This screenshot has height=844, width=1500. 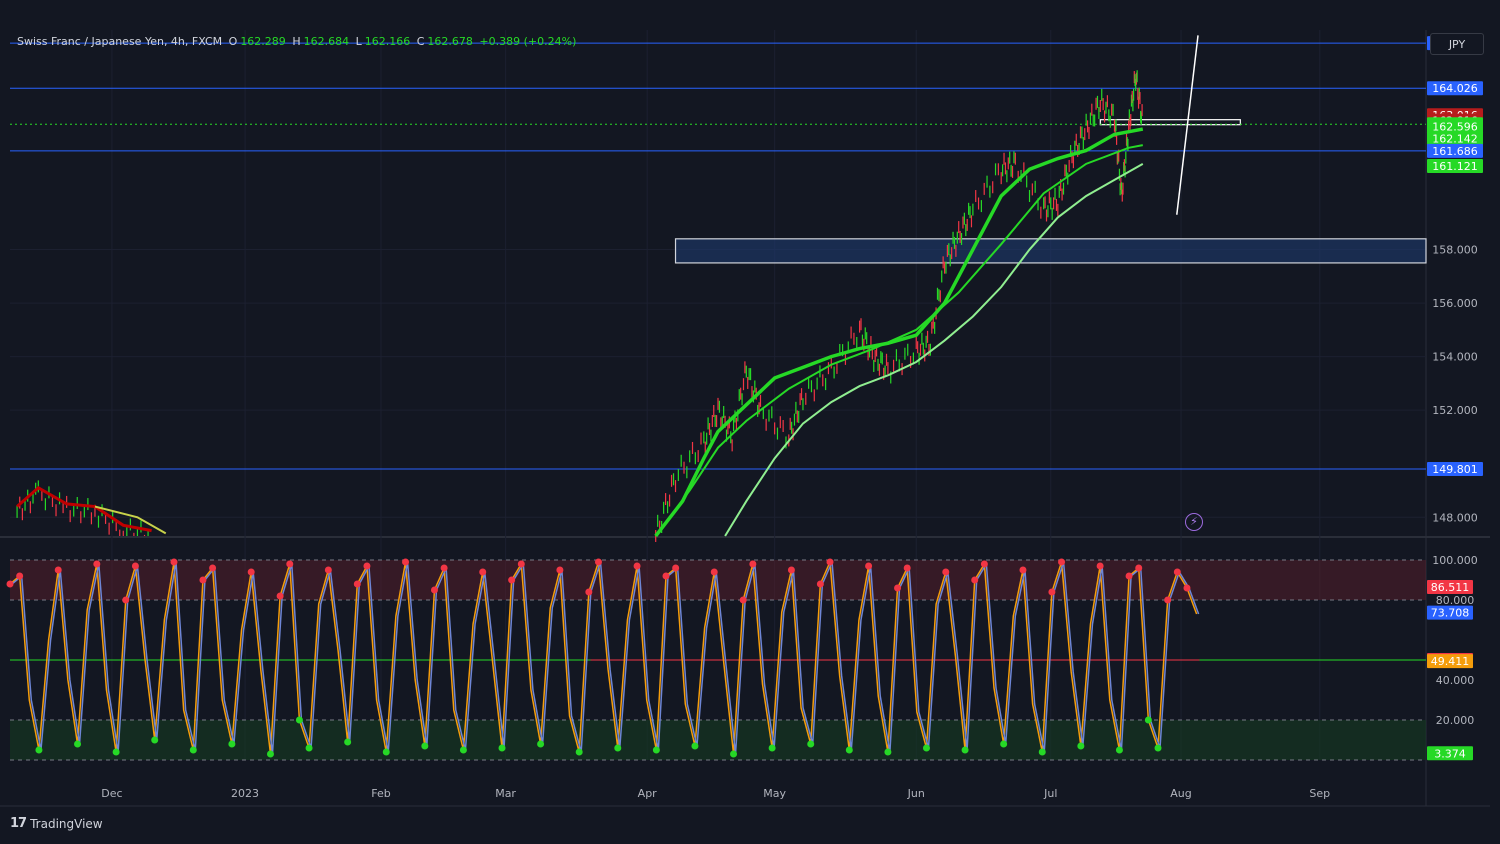 What do you see at coordinates (1455, 720) in the screenshot?
I see `osc-y-tick-label: 20.000` at bounding box center [1455, 720].